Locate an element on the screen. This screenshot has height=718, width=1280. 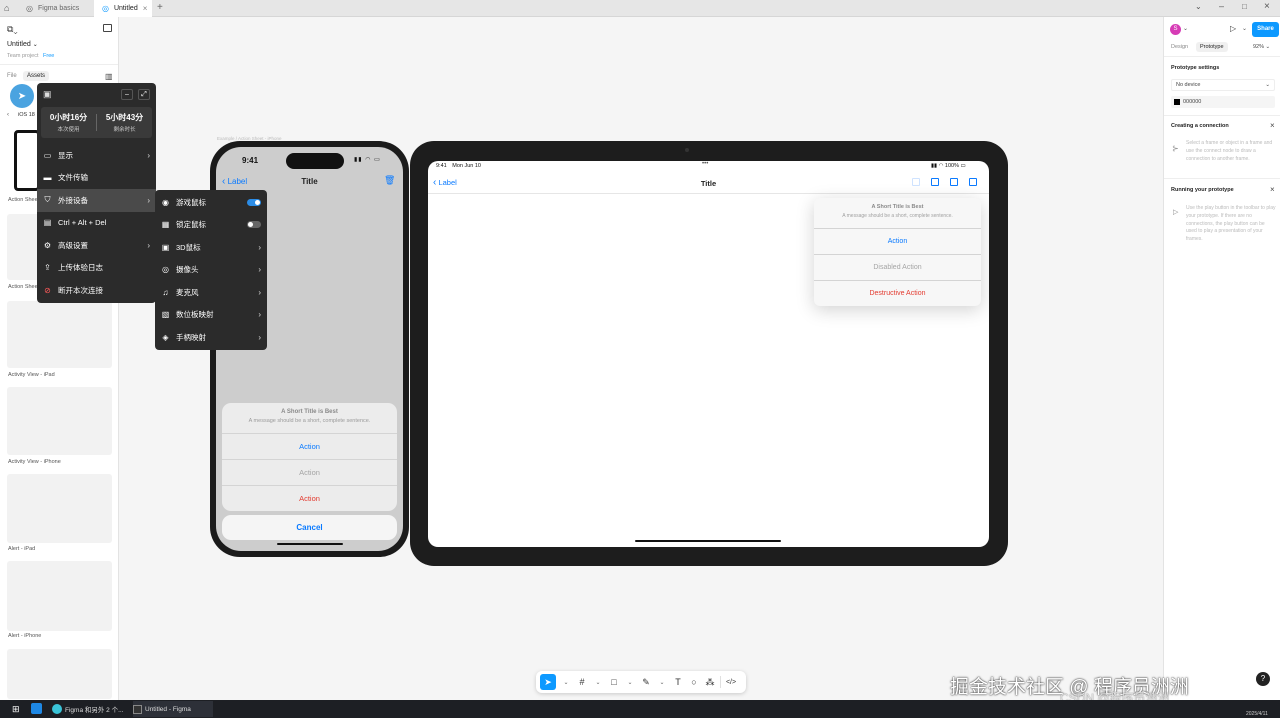
submenu-item-camera: ◎ 摄像头 › is located at coordinates (211, 270).